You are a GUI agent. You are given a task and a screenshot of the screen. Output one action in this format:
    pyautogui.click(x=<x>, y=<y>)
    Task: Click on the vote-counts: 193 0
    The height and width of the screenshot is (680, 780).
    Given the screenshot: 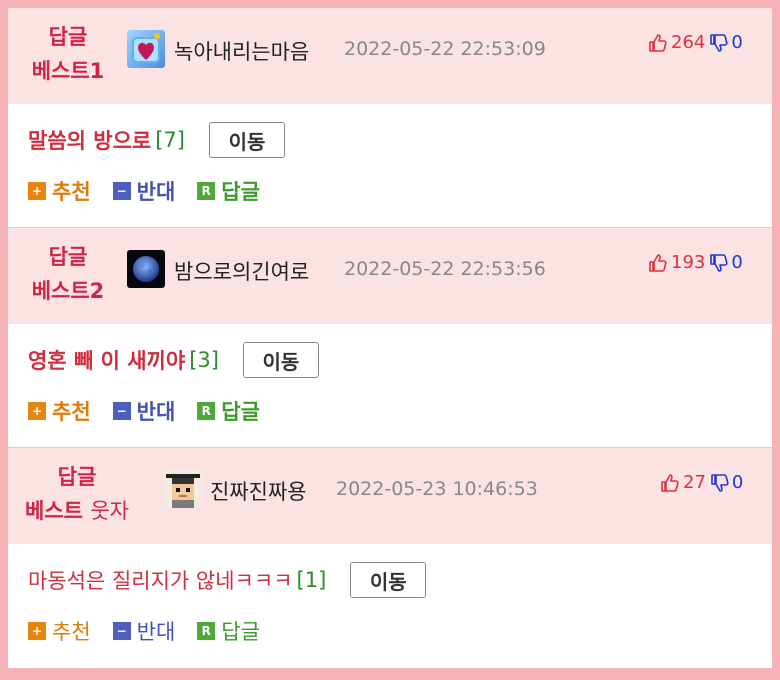 What is the action you would take?
    pyautogui.click(x=695, y=262)
    